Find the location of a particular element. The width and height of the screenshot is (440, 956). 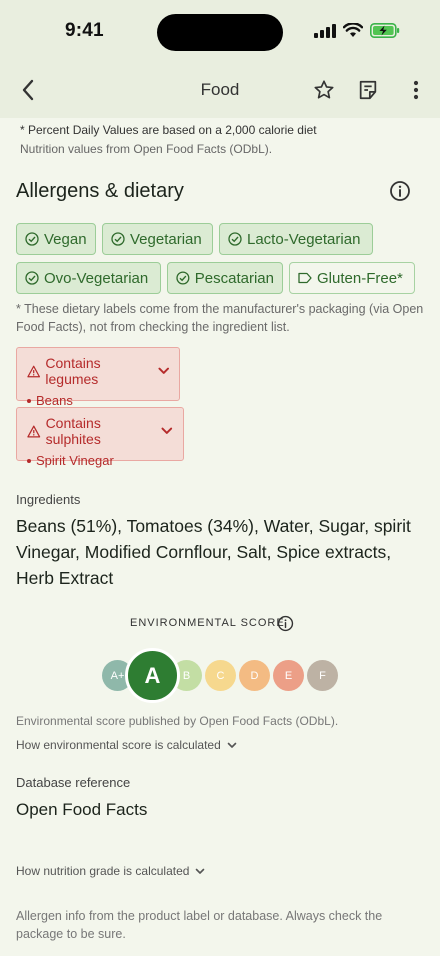

signal-icon is located at coordinates (325, 30).